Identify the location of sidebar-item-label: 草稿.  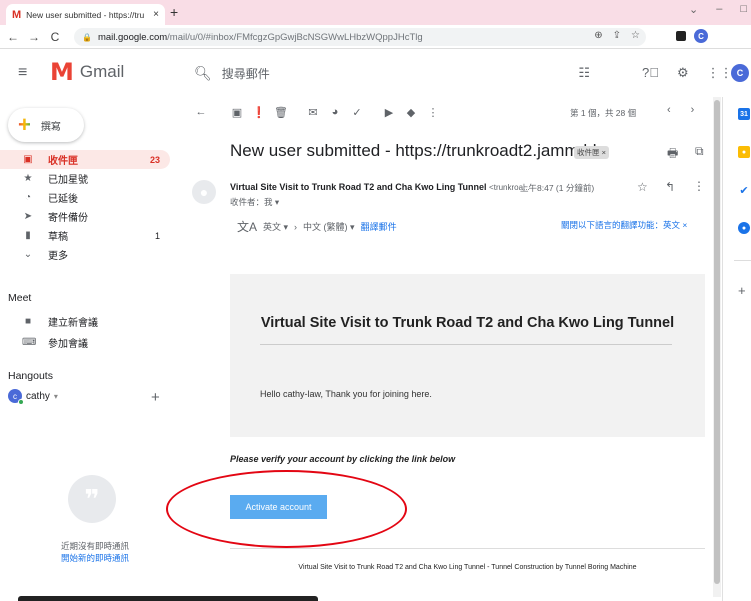
(58, 237).